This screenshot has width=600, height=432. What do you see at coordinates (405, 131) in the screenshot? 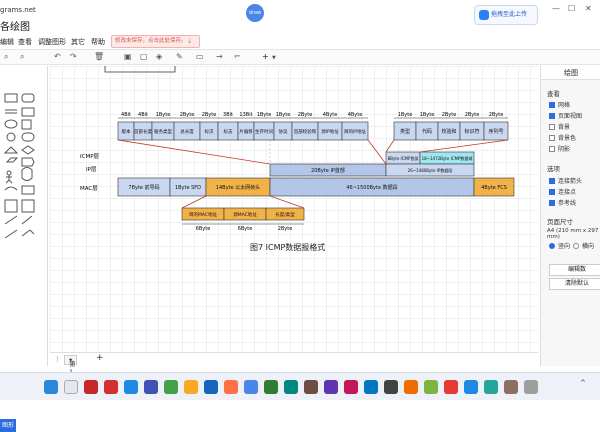
I see `icmp-field-0-label: 类型` at bounding box center [405, 131].